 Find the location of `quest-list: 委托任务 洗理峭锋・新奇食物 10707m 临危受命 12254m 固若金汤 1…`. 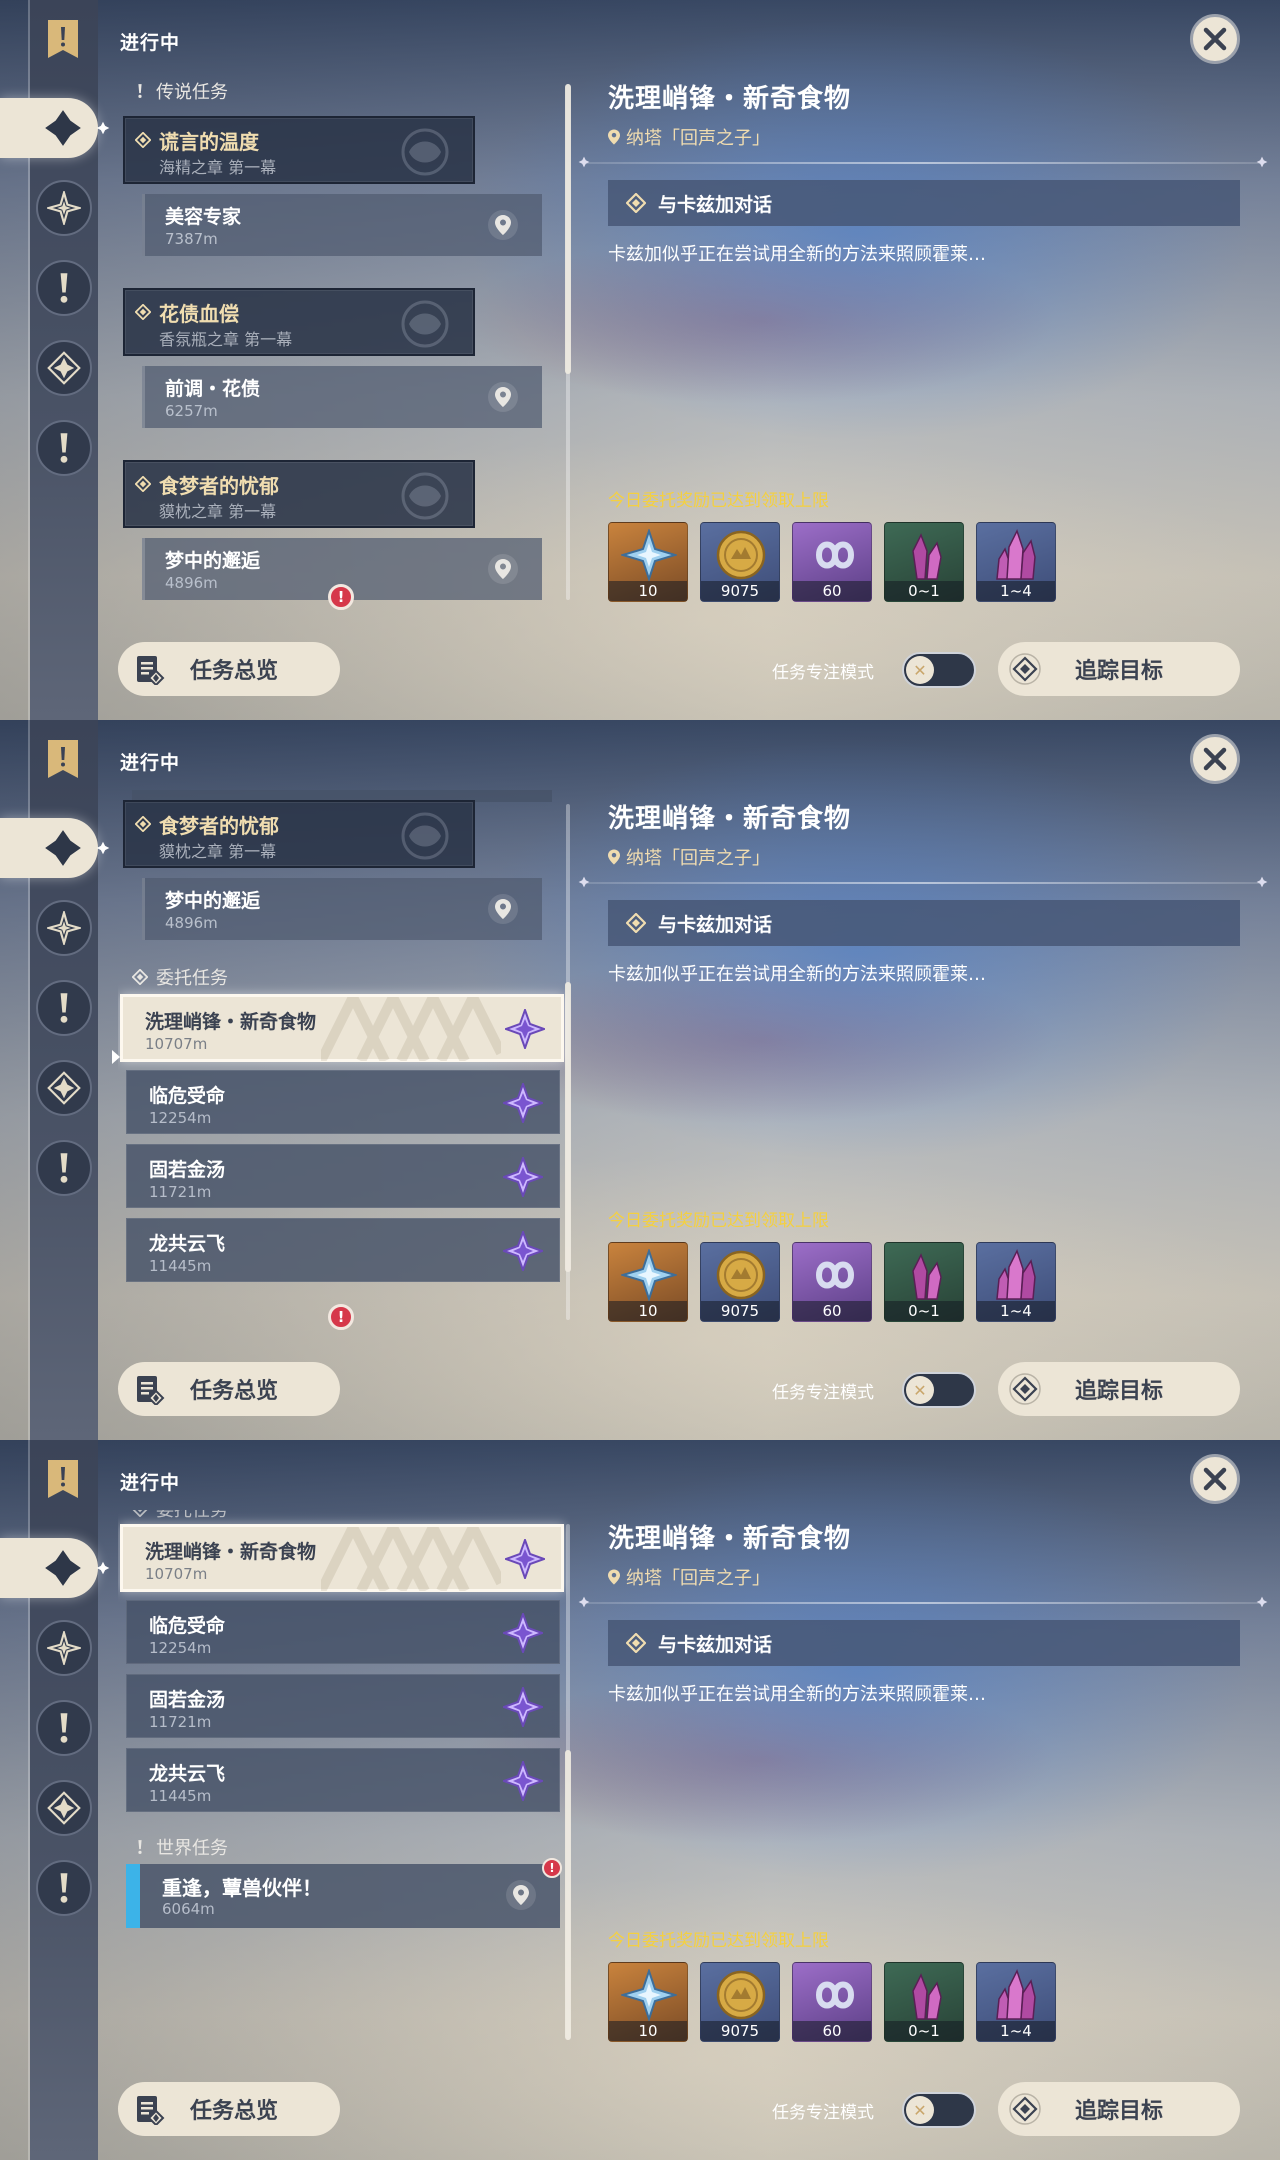

quest-list: 委托任务 洗理峭锋・新奇食物 10707m 临危受命 12254m 固若金汤 1… is located at coordinates (344, 1785).